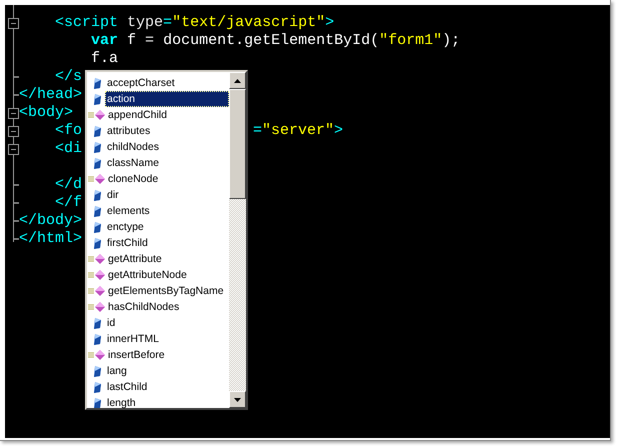 The width and height of the screenshot is (617, 447). I want to click on up-arrow-icon, so click(237, 80).